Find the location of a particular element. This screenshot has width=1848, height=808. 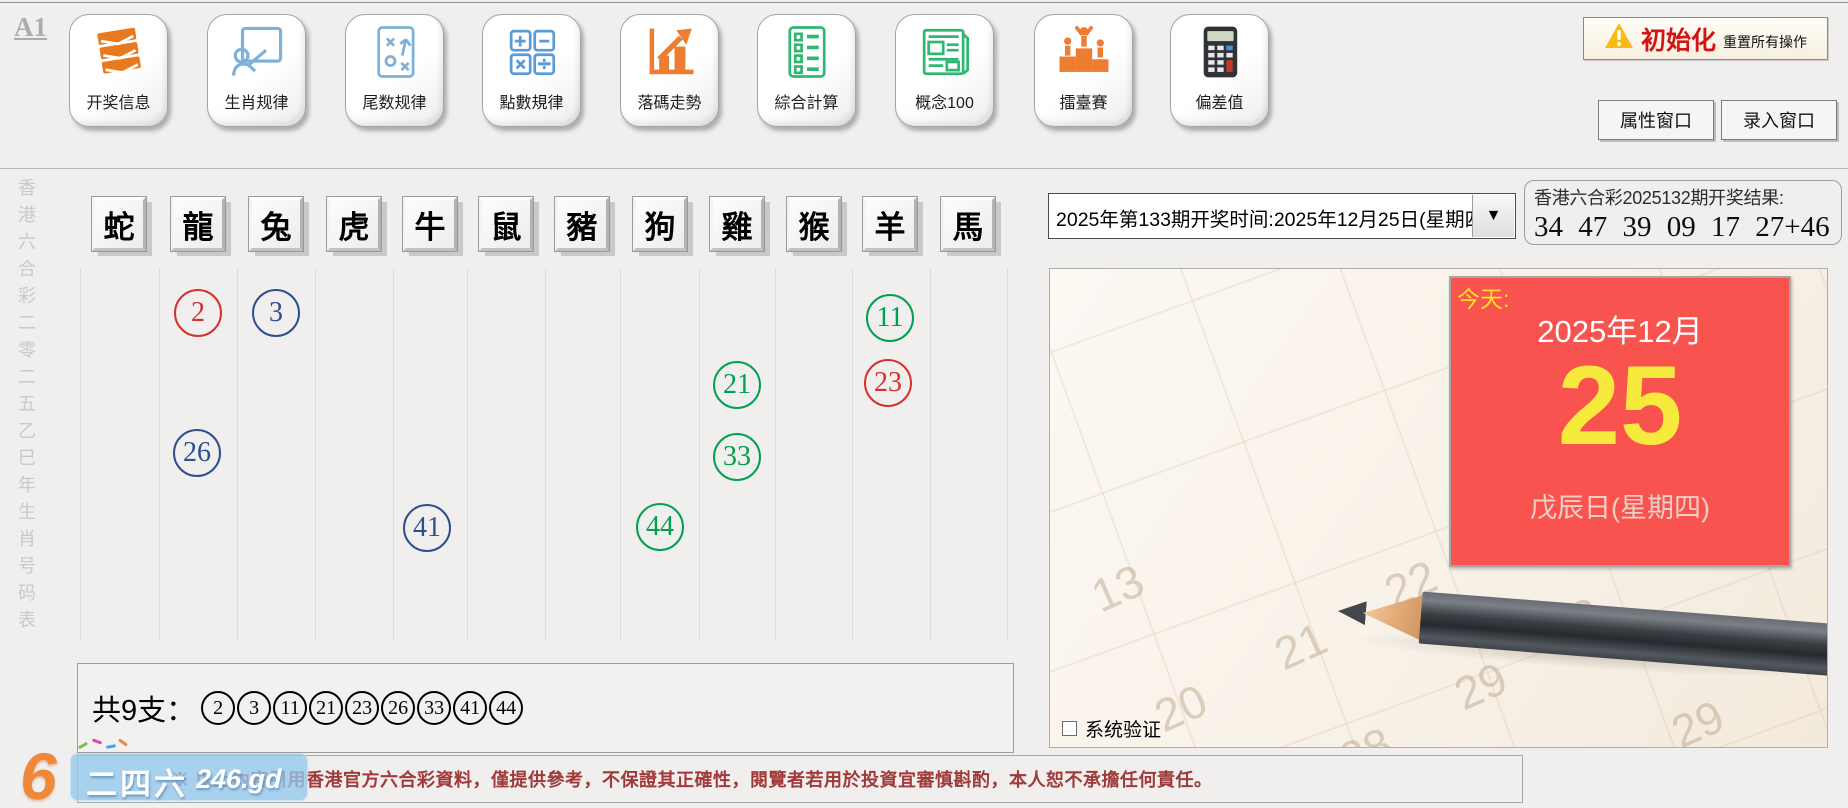

properties-window-button: 属性窗口 is located at coordinates (1656, 120).